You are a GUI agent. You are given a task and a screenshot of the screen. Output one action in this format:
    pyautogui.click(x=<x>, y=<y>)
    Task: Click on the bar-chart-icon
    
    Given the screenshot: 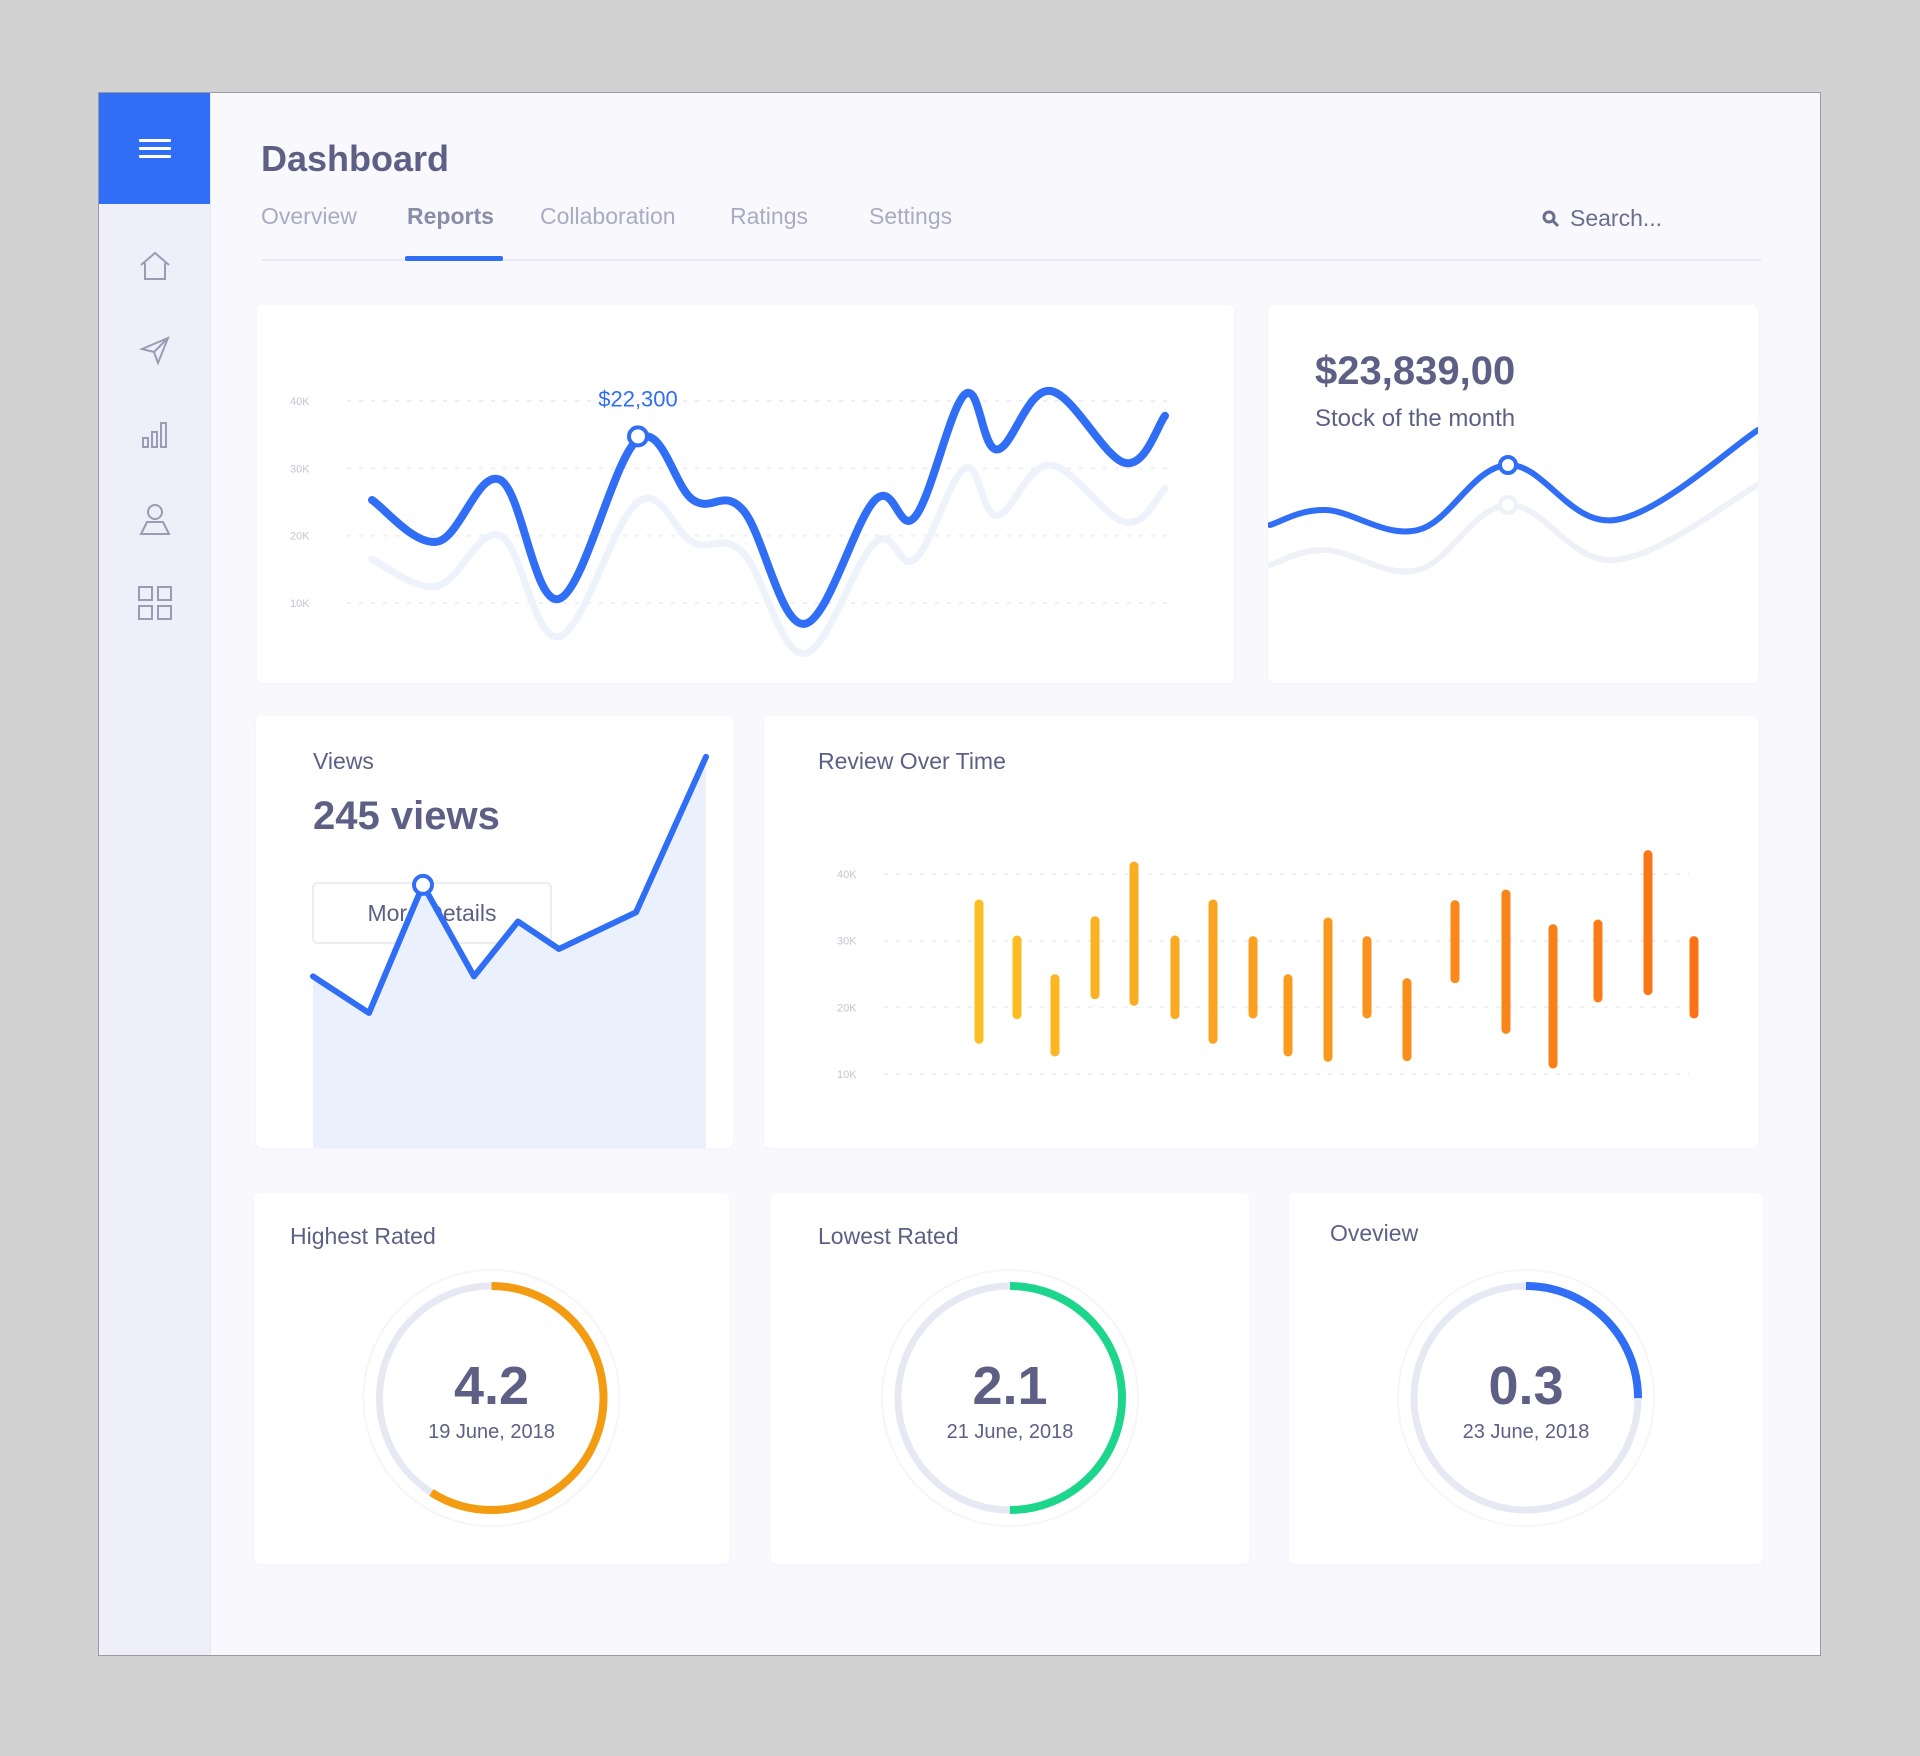 What is the action you would take?
    pyautogui.click(x=154, y=435)
    